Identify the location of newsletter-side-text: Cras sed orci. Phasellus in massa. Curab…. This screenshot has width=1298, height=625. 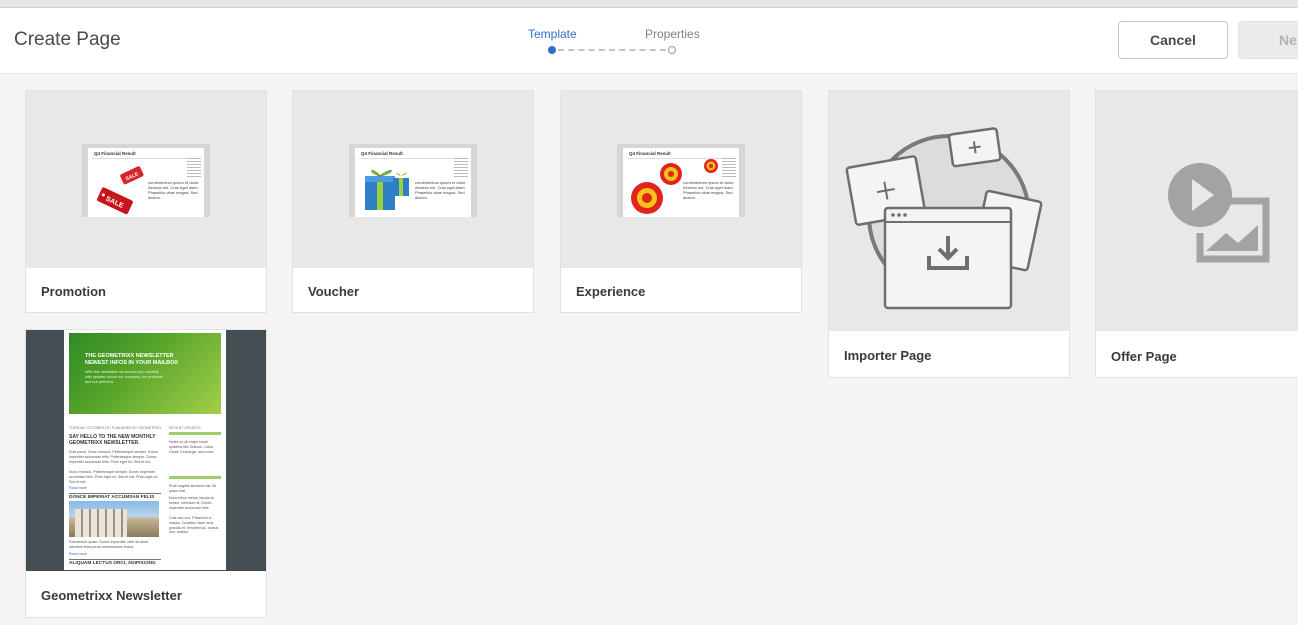
(194, 525).